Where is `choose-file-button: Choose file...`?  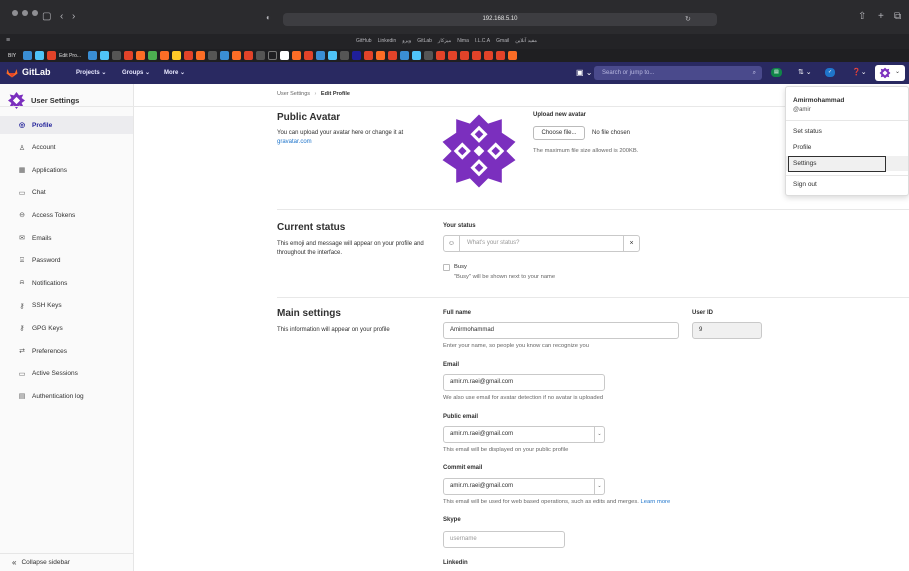
choose-file-button: Choose file... is located at coordinates (559, 133).